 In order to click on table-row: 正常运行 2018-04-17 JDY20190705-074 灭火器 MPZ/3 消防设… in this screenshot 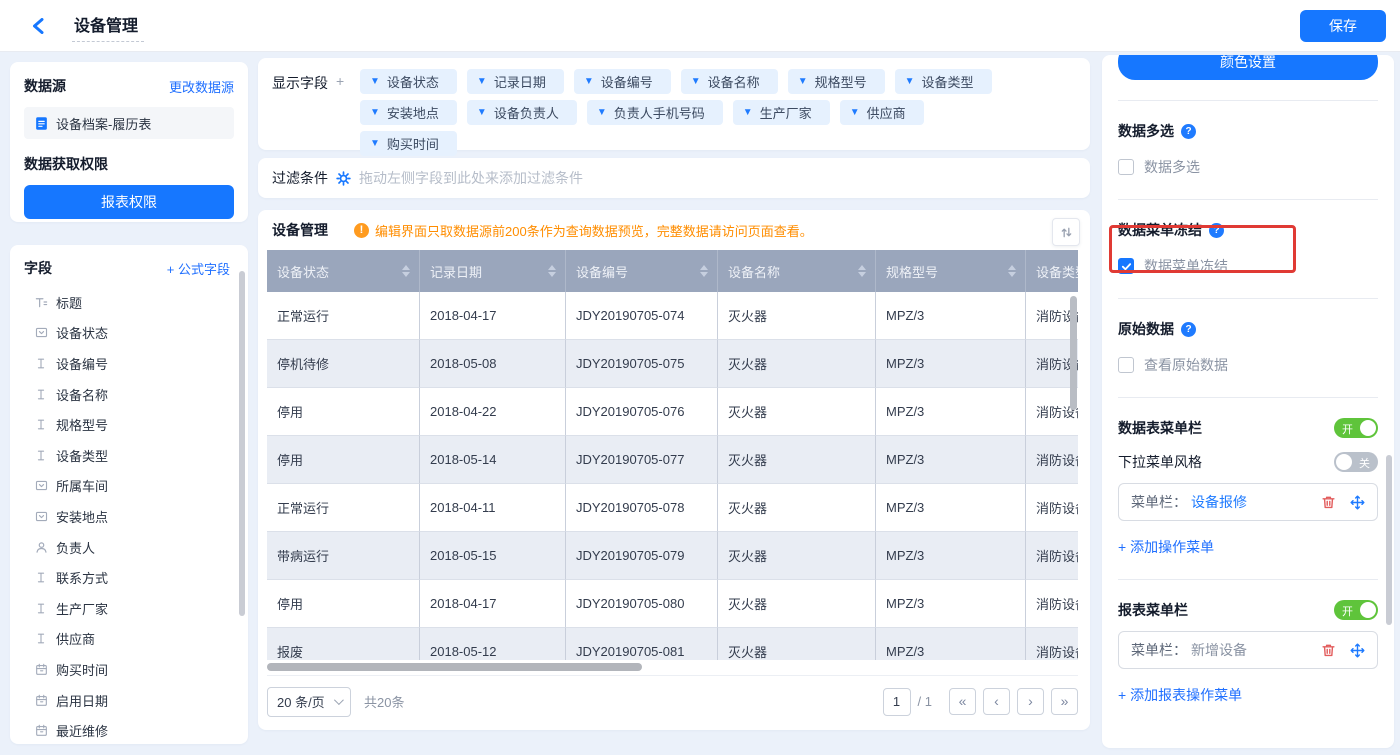, I will do `click(672, 316)`.